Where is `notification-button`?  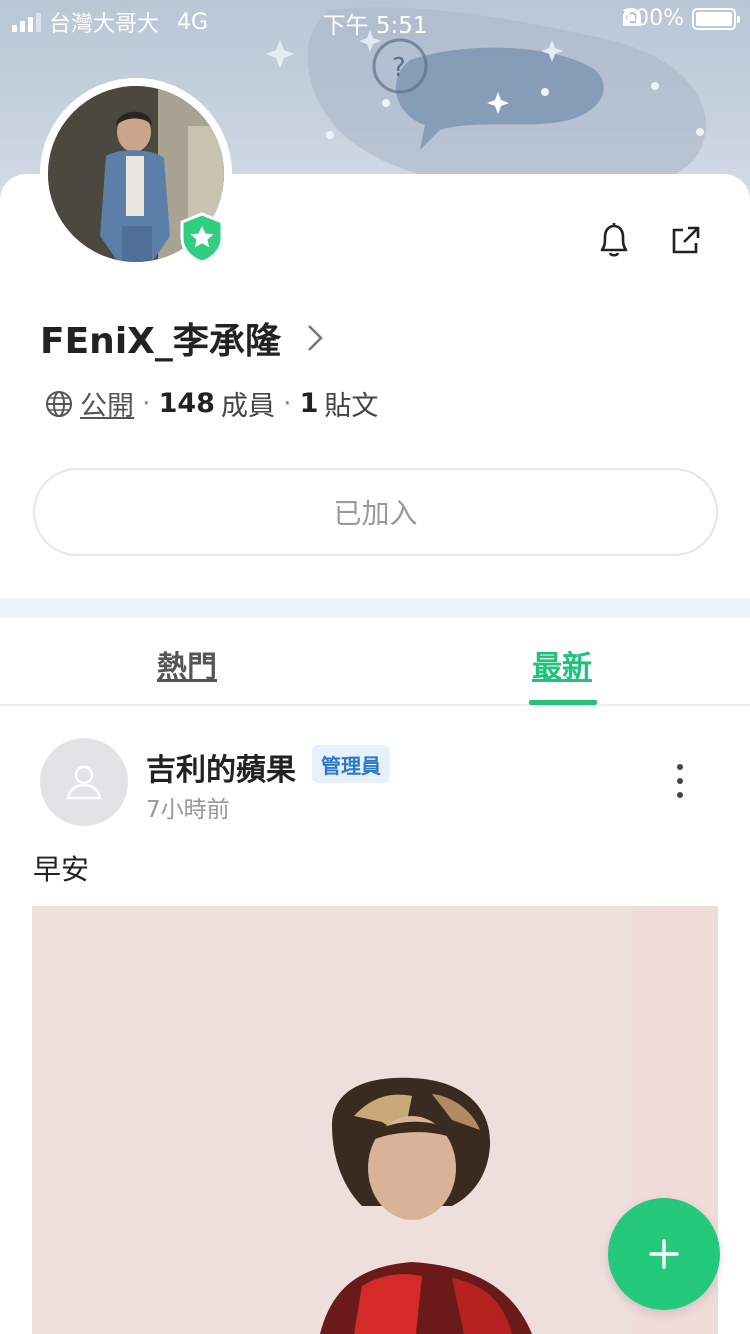
notification-button is located at coordinates (614, 240).